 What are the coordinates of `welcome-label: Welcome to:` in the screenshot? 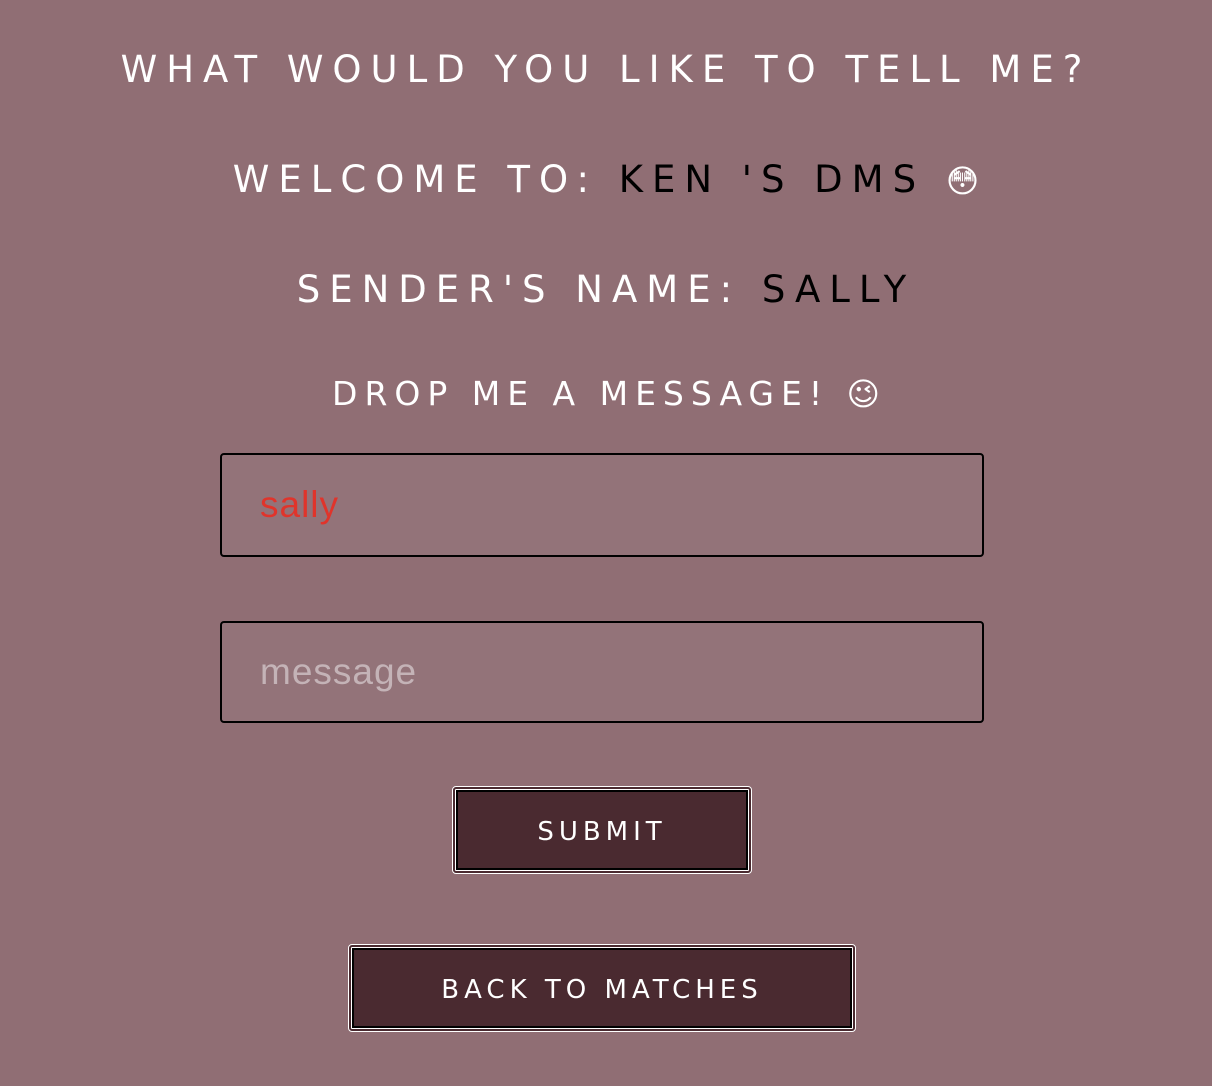 It's located at (415, 179).